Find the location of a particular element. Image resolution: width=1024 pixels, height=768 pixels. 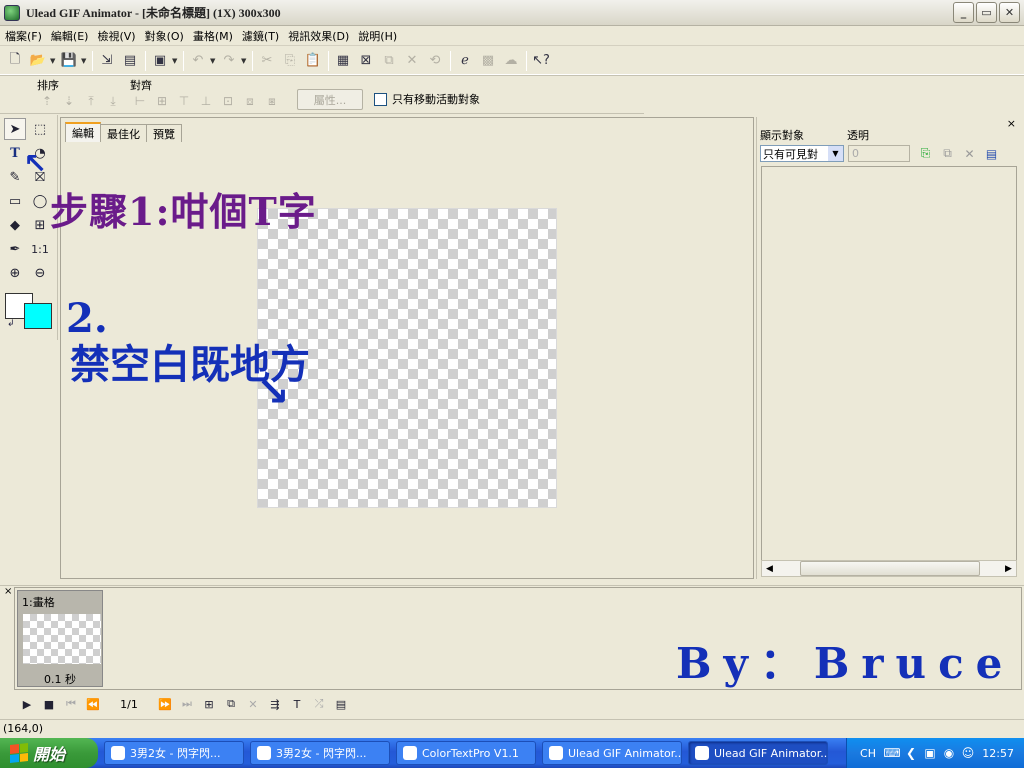

optimize-icon: ▩ is located at coordinates (488, 61).